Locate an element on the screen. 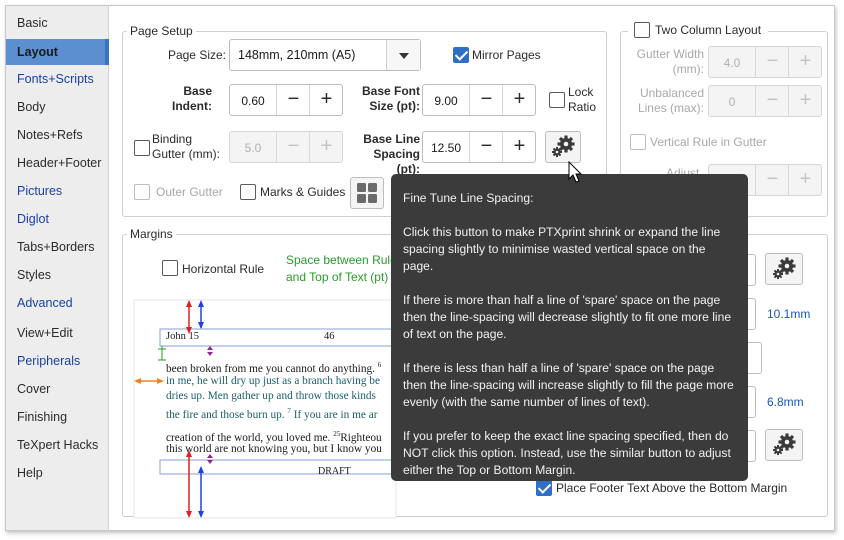 This screenshot has width=844, height=540. preview-line-5a: creation of the world, you loved me. is located at coordinates (248, 437).